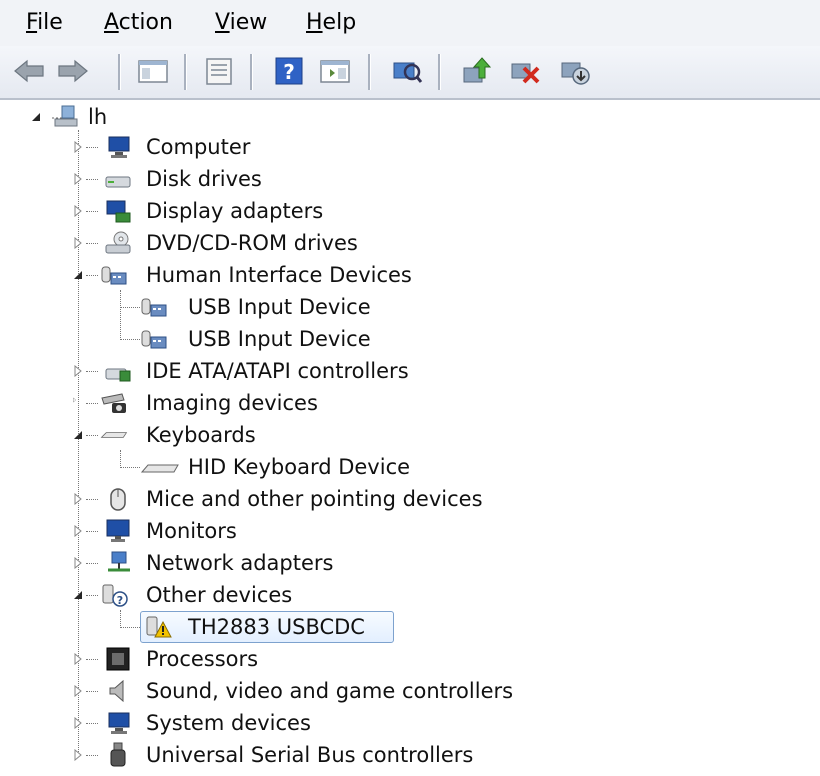 The image size is (820, 776). I want to click on mouse-icon, so click(118, 499).